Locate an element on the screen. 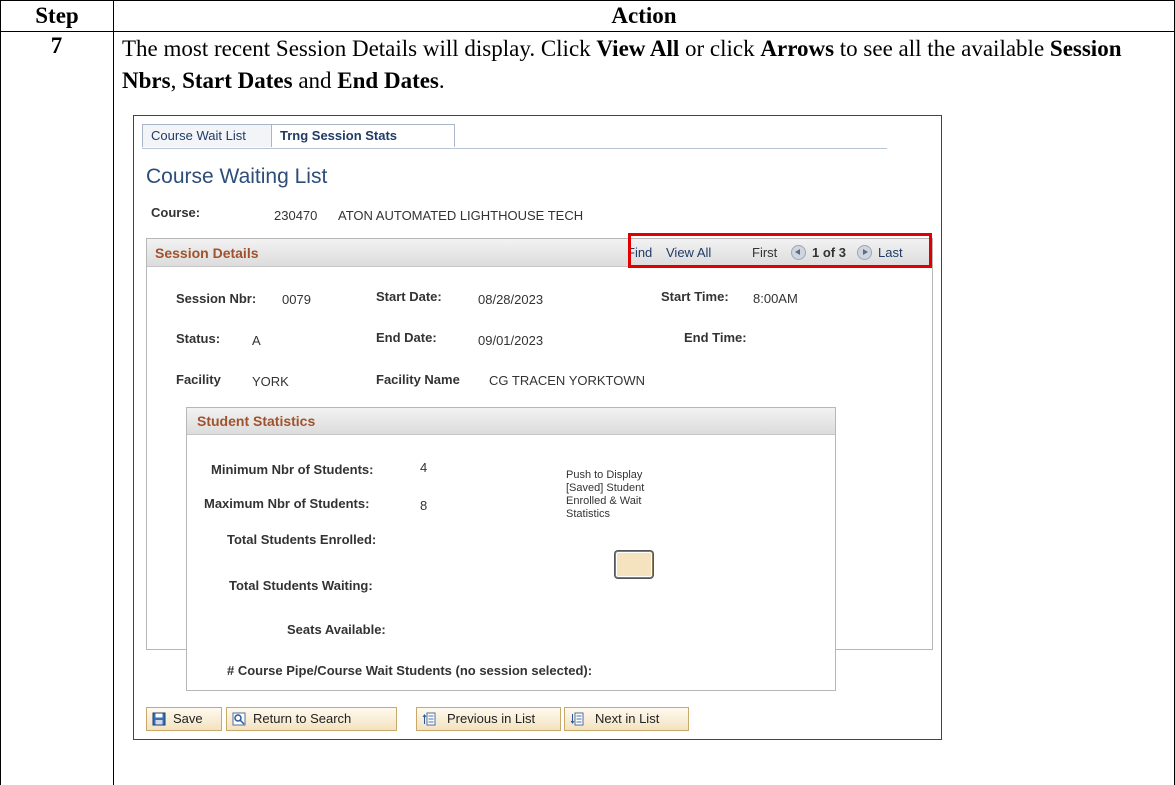 The height and width of the screenshot is (785, 1175). tab-course-wait-list: Course Wait List is located at coordinates (207, 135).